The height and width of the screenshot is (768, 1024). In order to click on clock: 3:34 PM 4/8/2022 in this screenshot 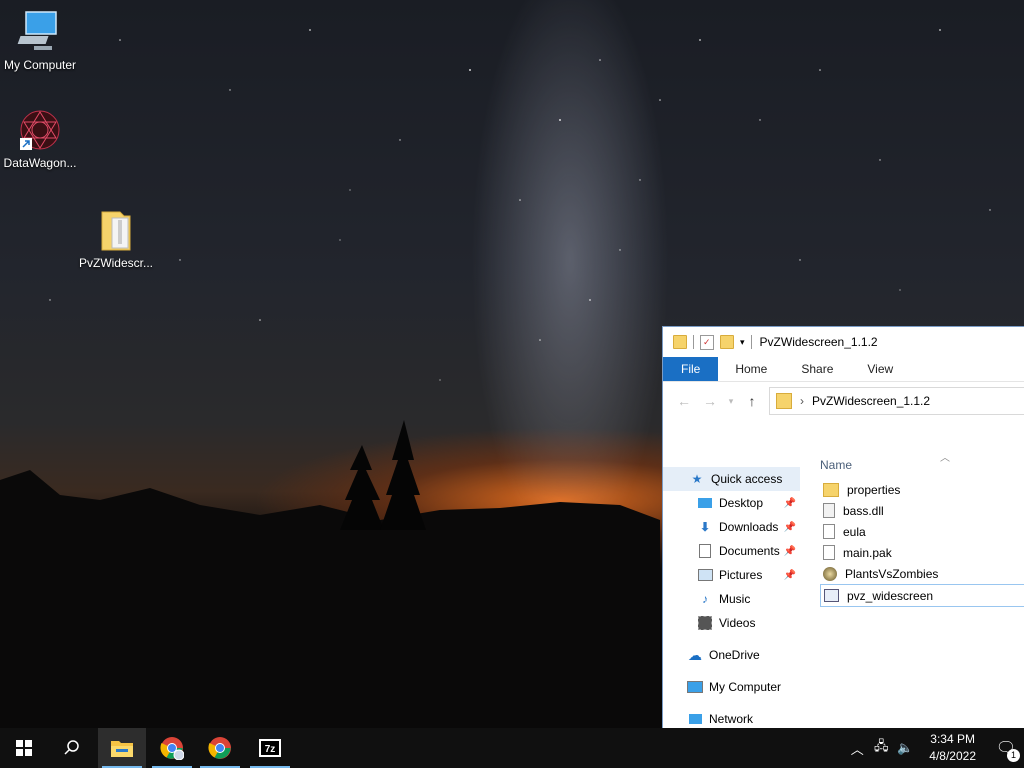, I will do `click(952, 748)`.